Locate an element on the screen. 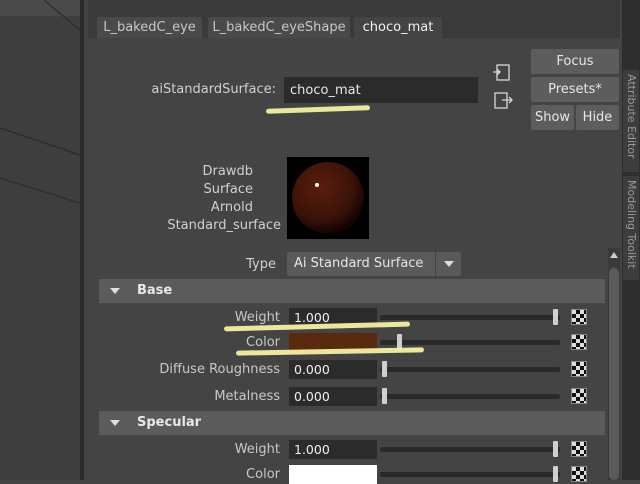 The height and width of the screenshot is (484, 640). specular-weight-label: Weight is located at coordinates (257, 449).